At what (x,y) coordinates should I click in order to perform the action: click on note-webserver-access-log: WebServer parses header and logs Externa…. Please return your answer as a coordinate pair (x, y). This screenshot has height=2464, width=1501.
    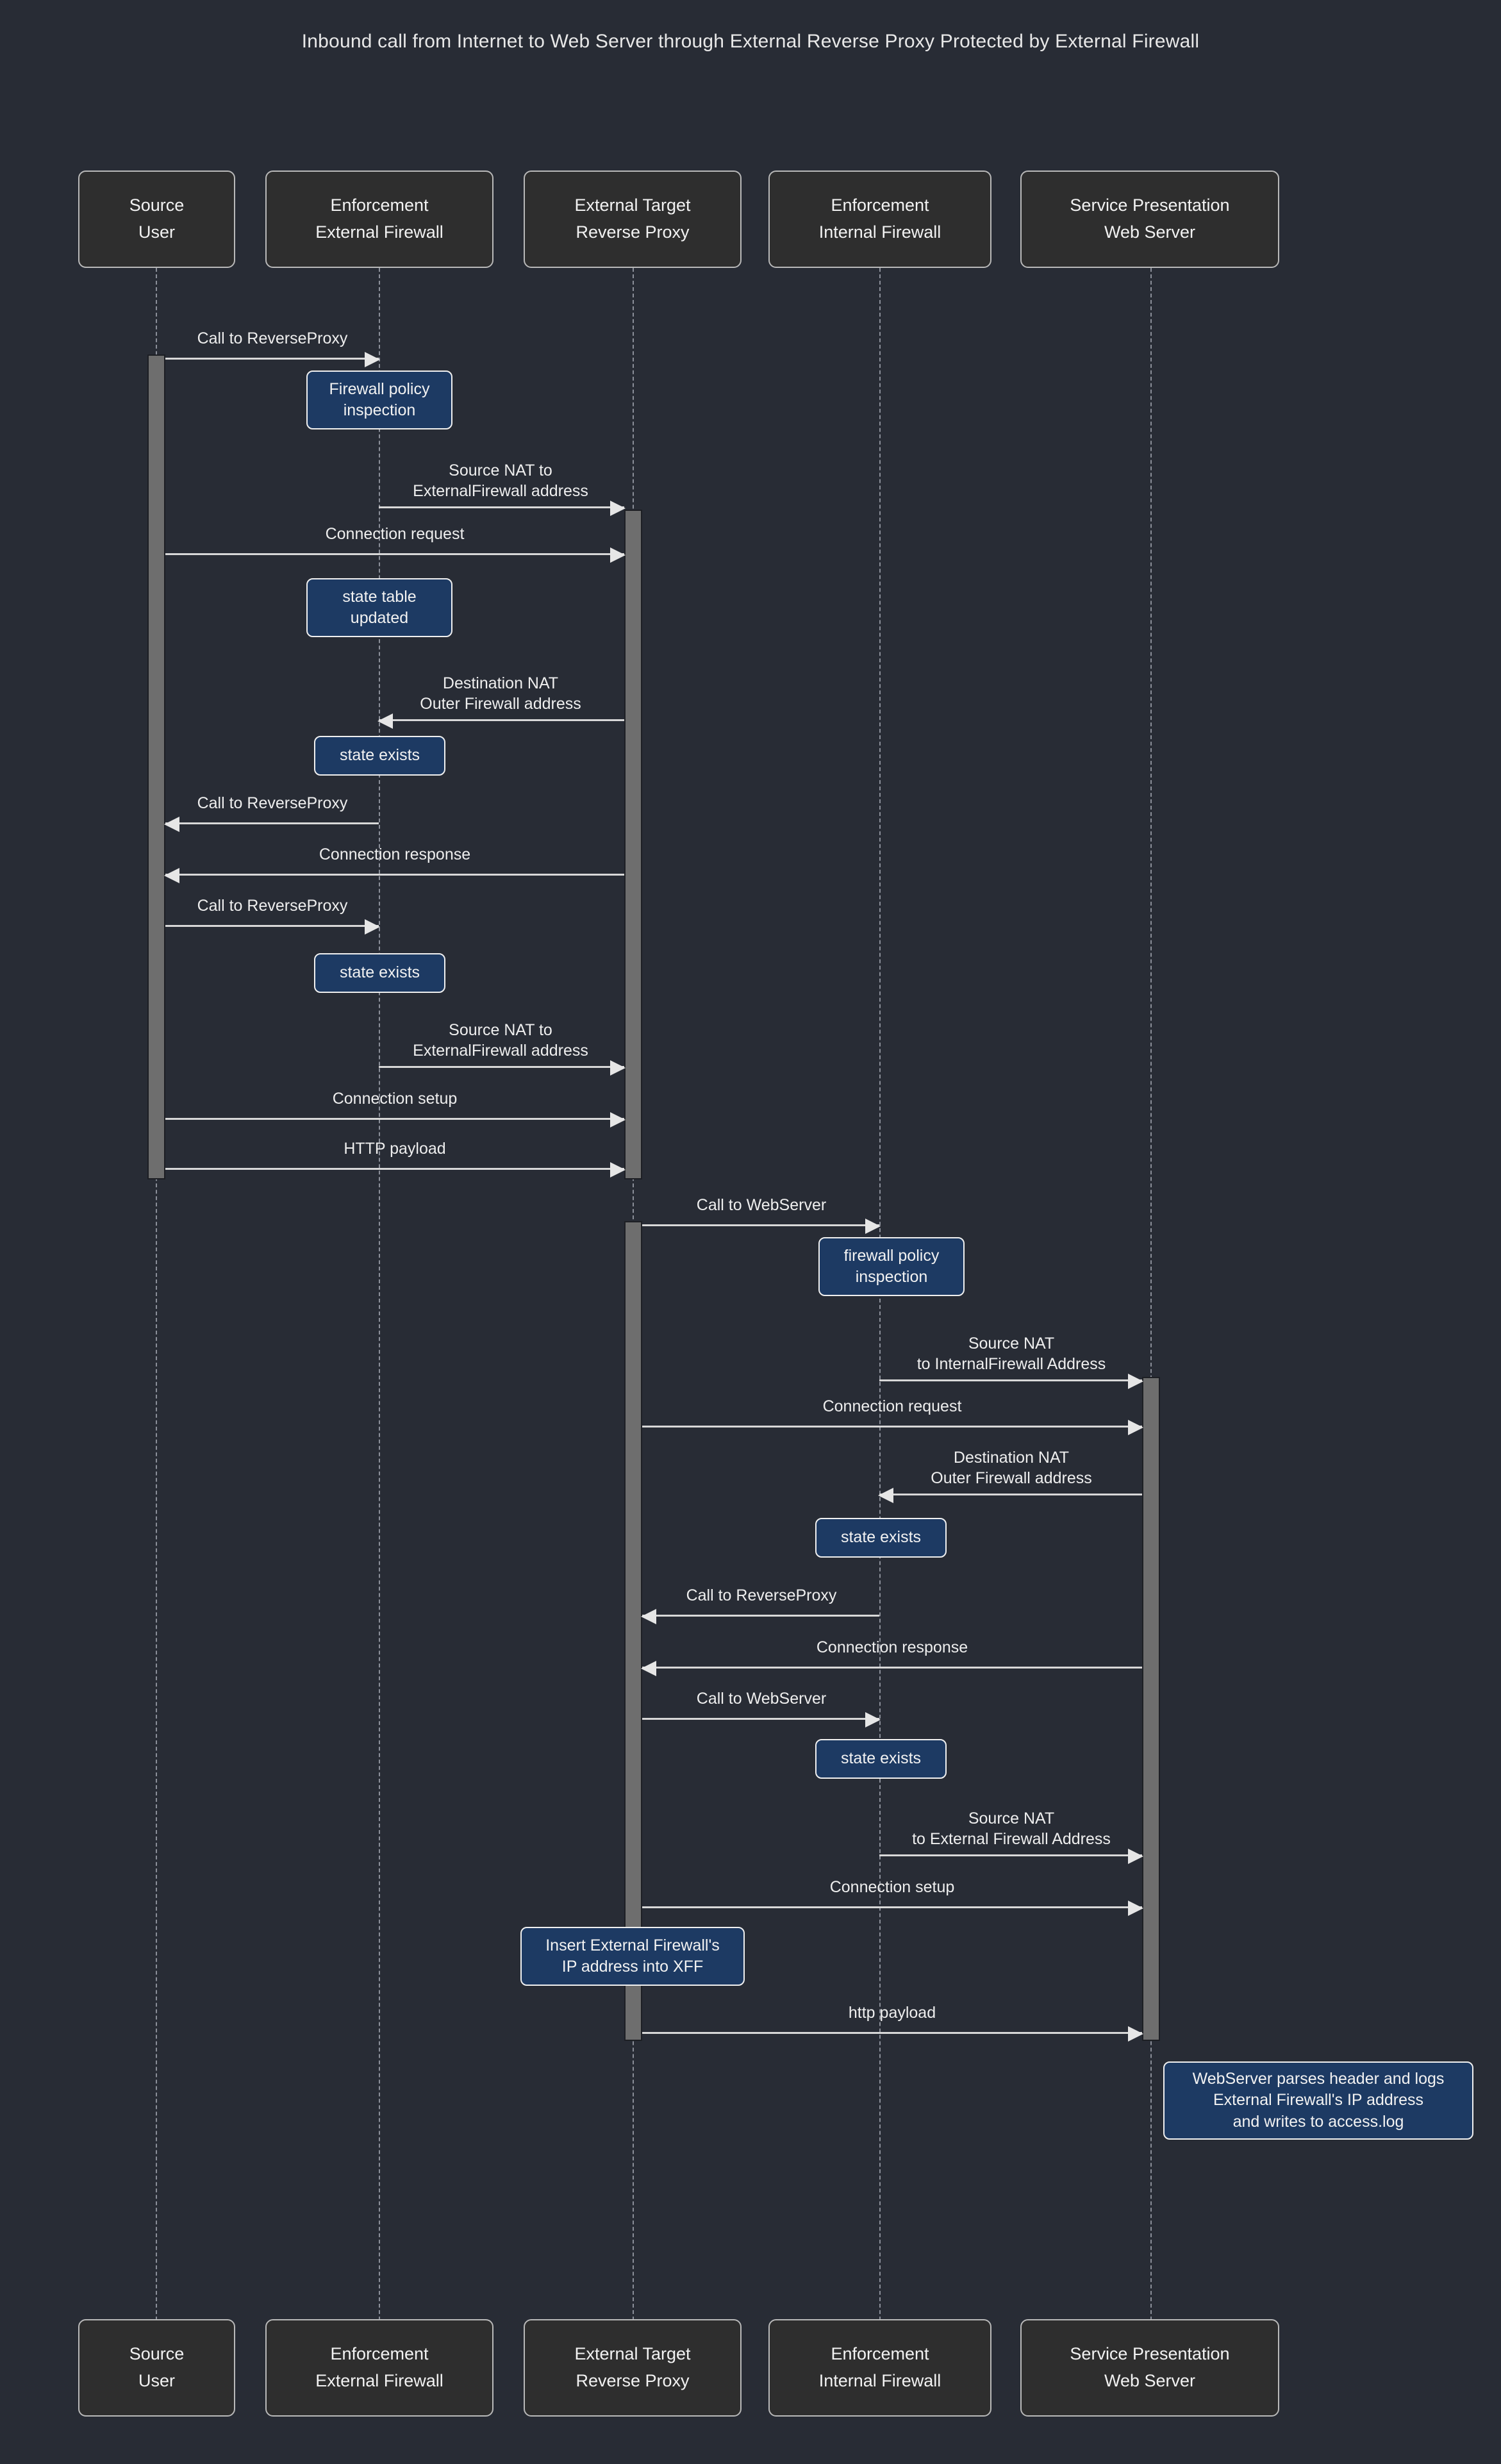
    Looking at the image, I should click on (1318, 2100).